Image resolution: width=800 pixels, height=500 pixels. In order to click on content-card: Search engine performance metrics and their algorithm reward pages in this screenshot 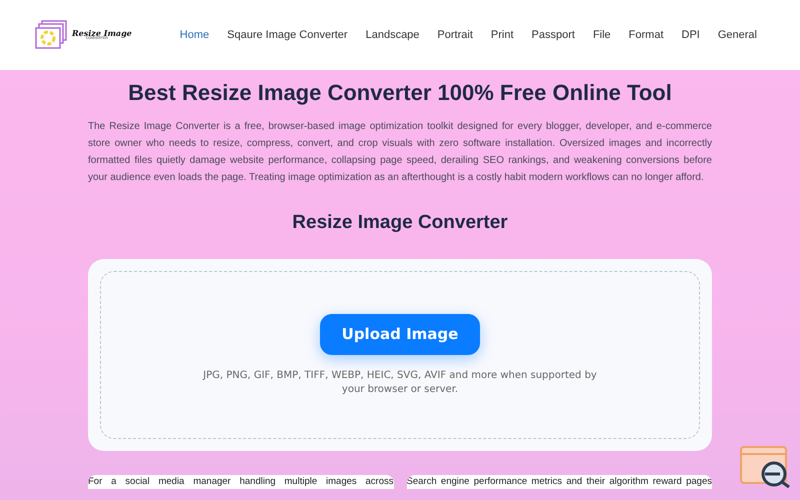, I will do `click(559, 482)`.